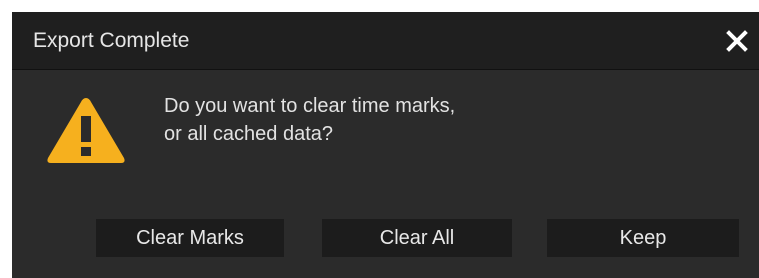 Image resolution: width=759 pixels, height=278 pixels. What do you see at coordinates (643, 238) in the screenshot?
I see `keep-button: Keep` at bounding box center [643, 238].